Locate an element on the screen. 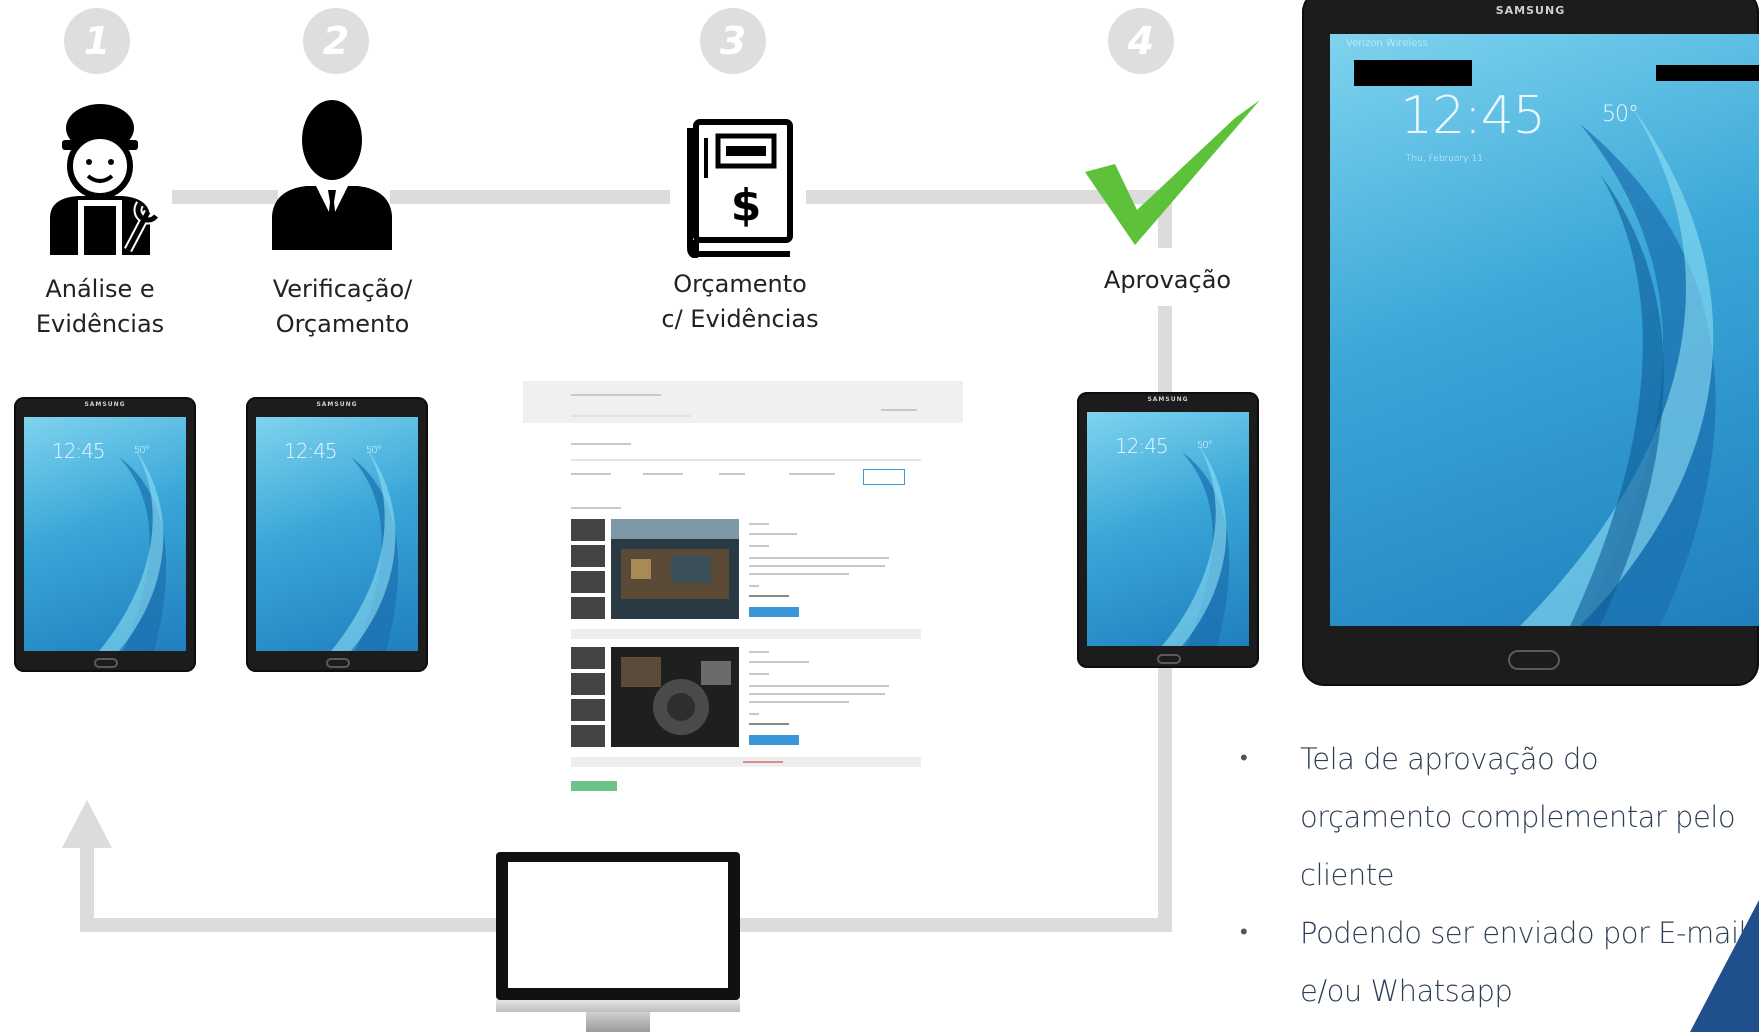 The image size is (1759, 1032). tablet-step-1: SAMSUNG 12:45 50° is located at coordinates (105, 534).